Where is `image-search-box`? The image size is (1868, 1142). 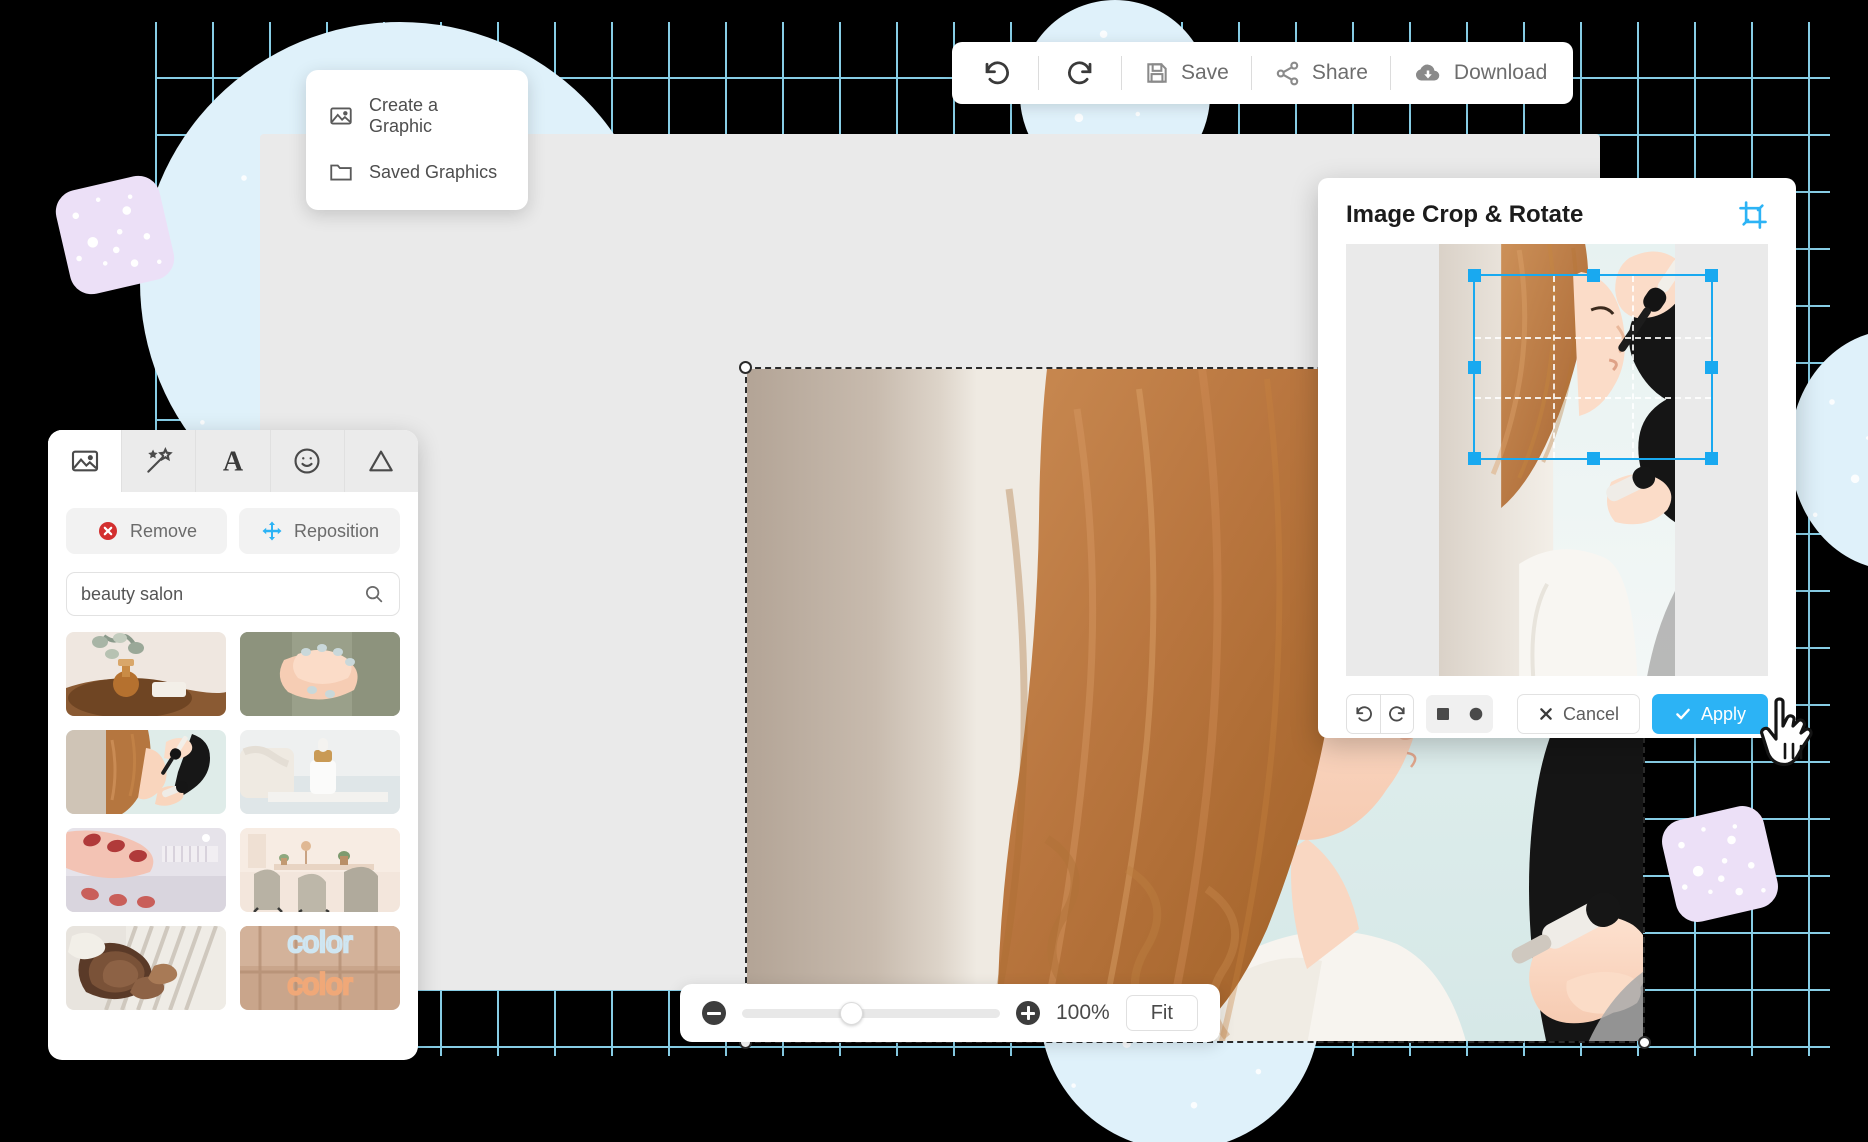 image-search-box is located at coordinates (233, 594).